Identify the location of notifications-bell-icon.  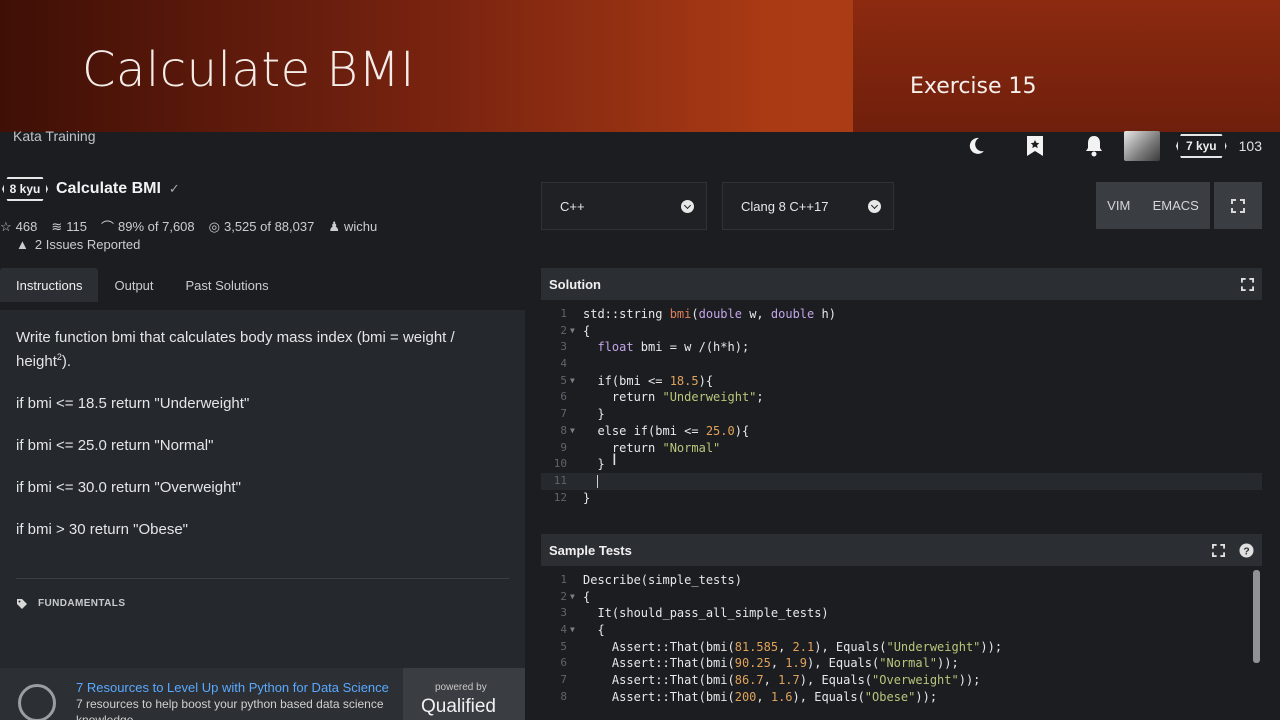
(1094, 146).